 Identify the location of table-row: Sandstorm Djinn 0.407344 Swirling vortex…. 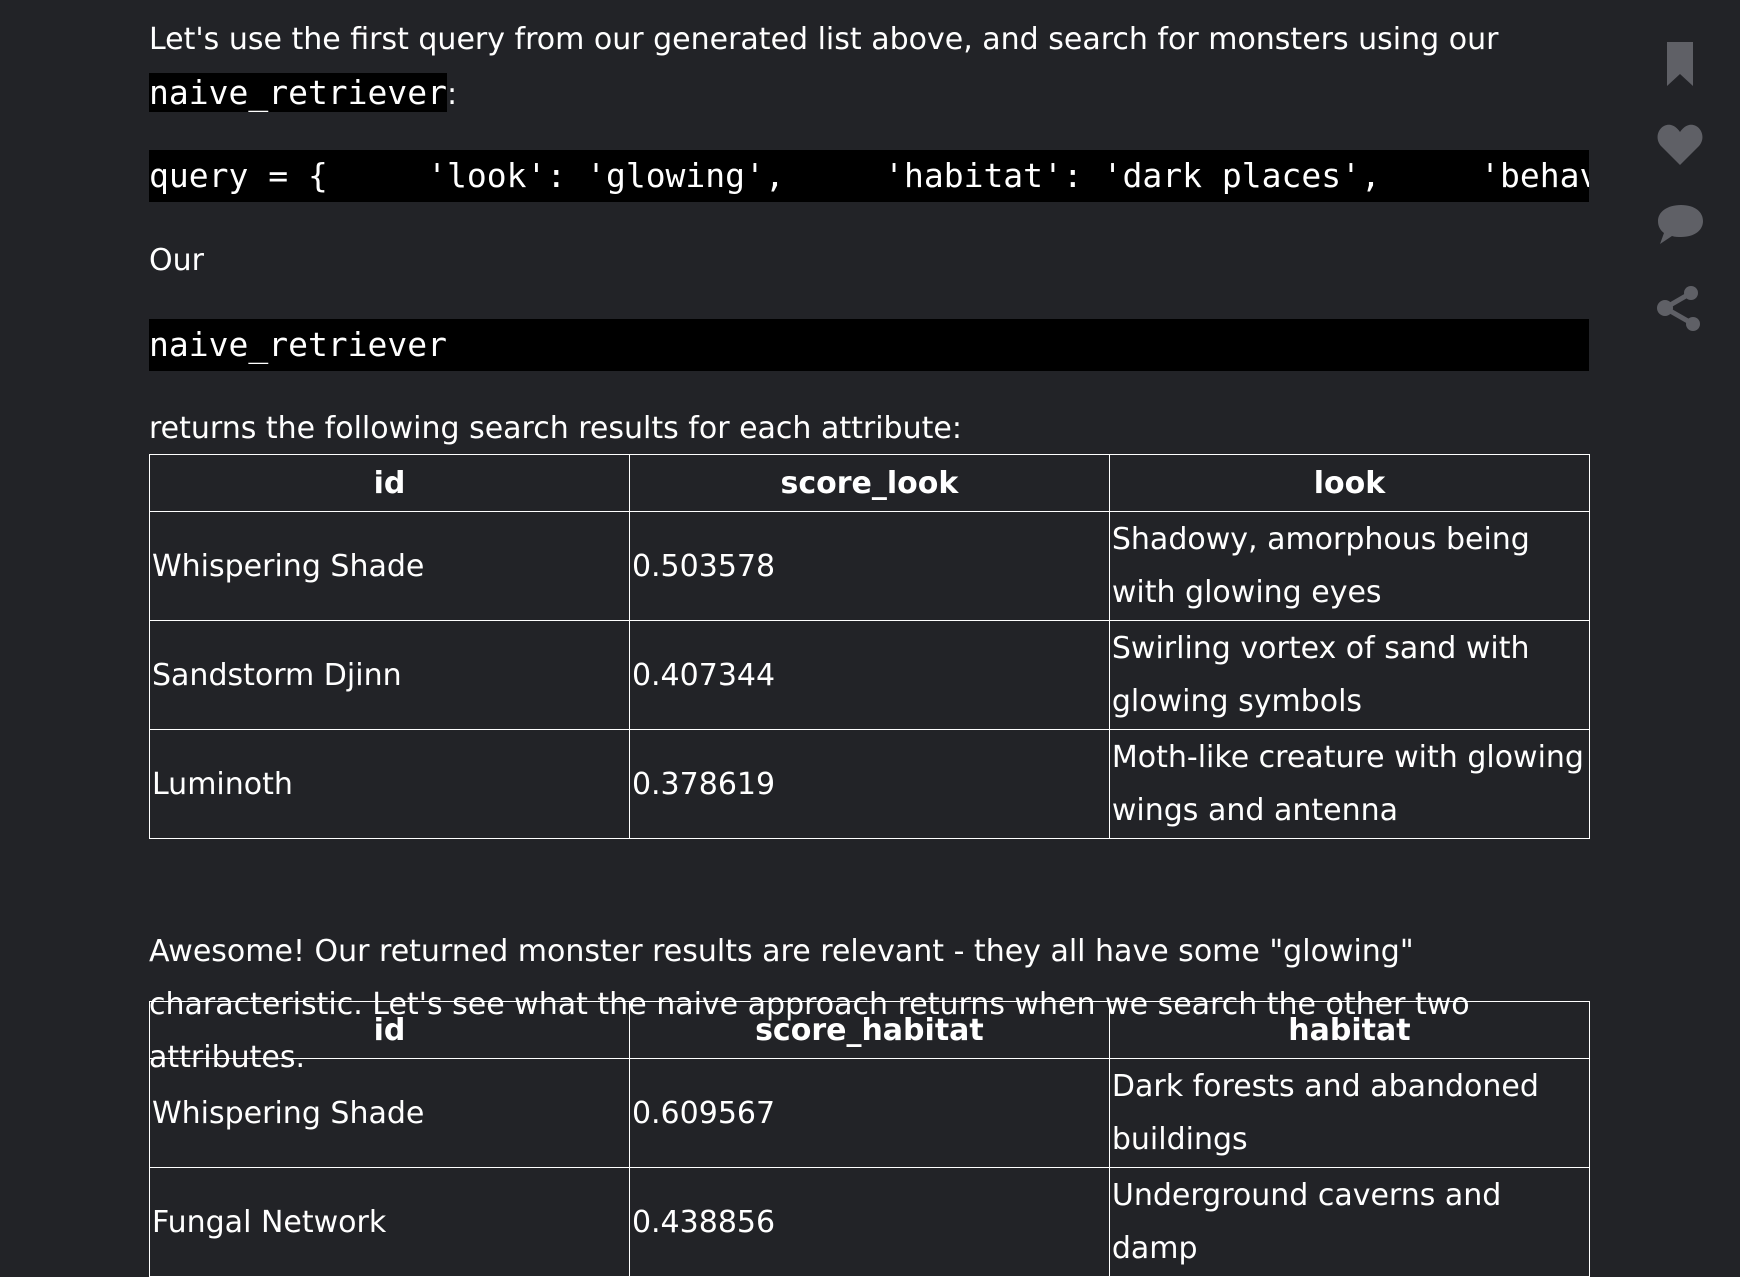
(870, 675).